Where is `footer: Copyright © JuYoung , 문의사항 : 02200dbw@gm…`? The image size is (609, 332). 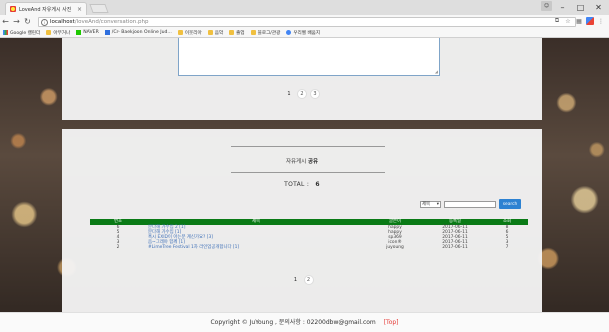
footer: Copyright © JuYoung , 문의사항 : 02200dbw@gm… is located at coordinates (304, 322).